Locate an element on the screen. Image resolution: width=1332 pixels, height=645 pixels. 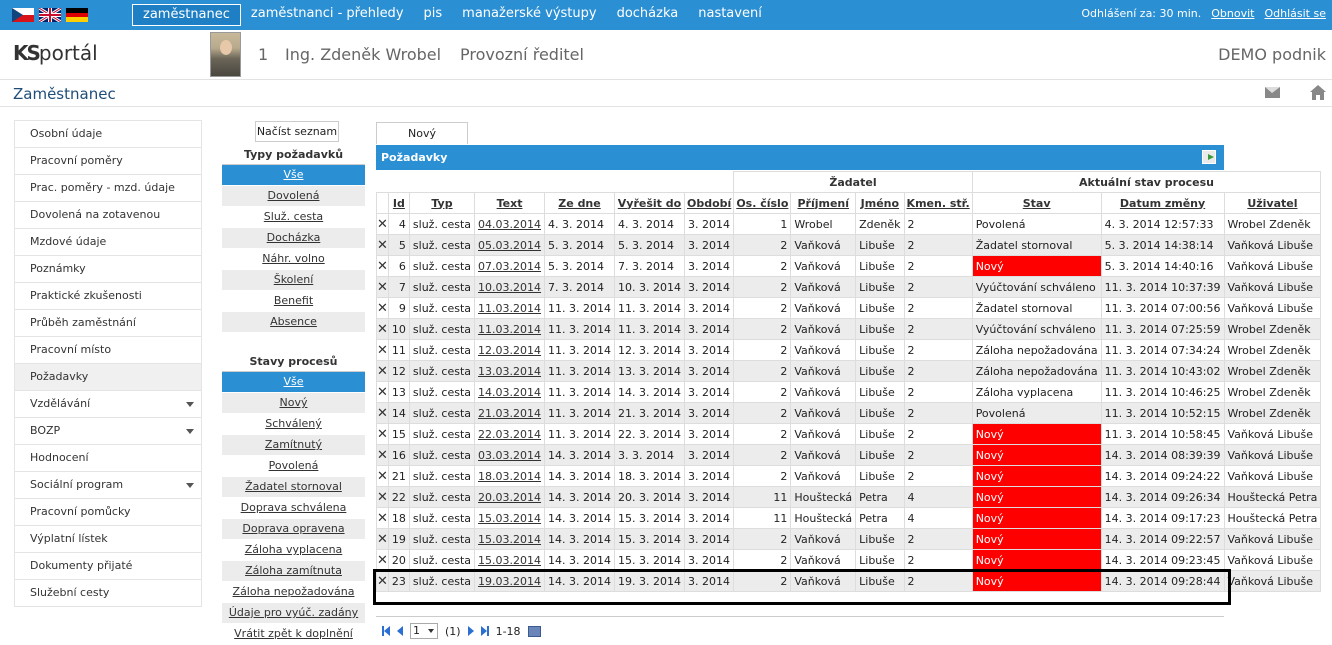
load-list-button: Načíst seznam is located at coordinates (297, 131).